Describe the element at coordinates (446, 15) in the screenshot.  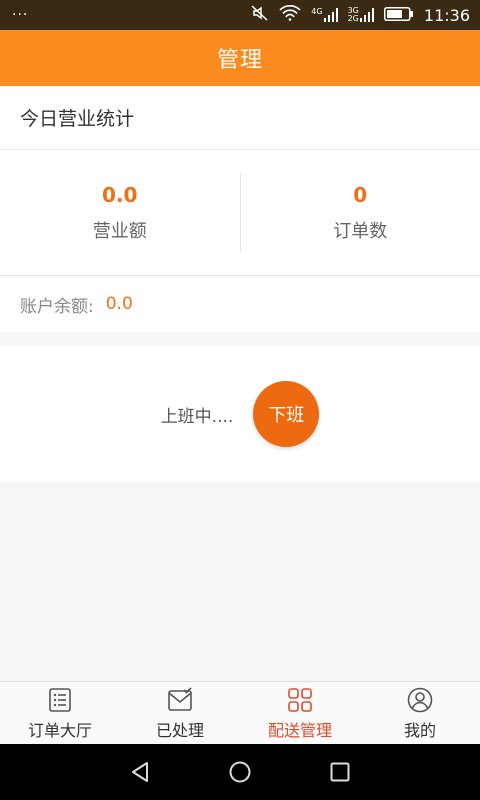
I see `clock: 11:36` at that location.